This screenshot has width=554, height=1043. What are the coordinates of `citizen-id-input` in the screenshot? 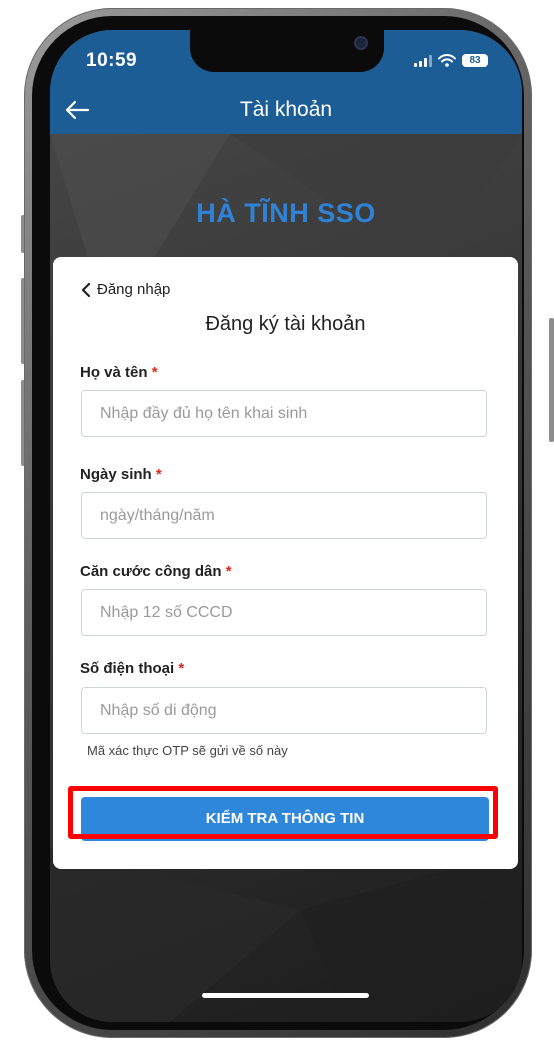 It's located at (284, 612).